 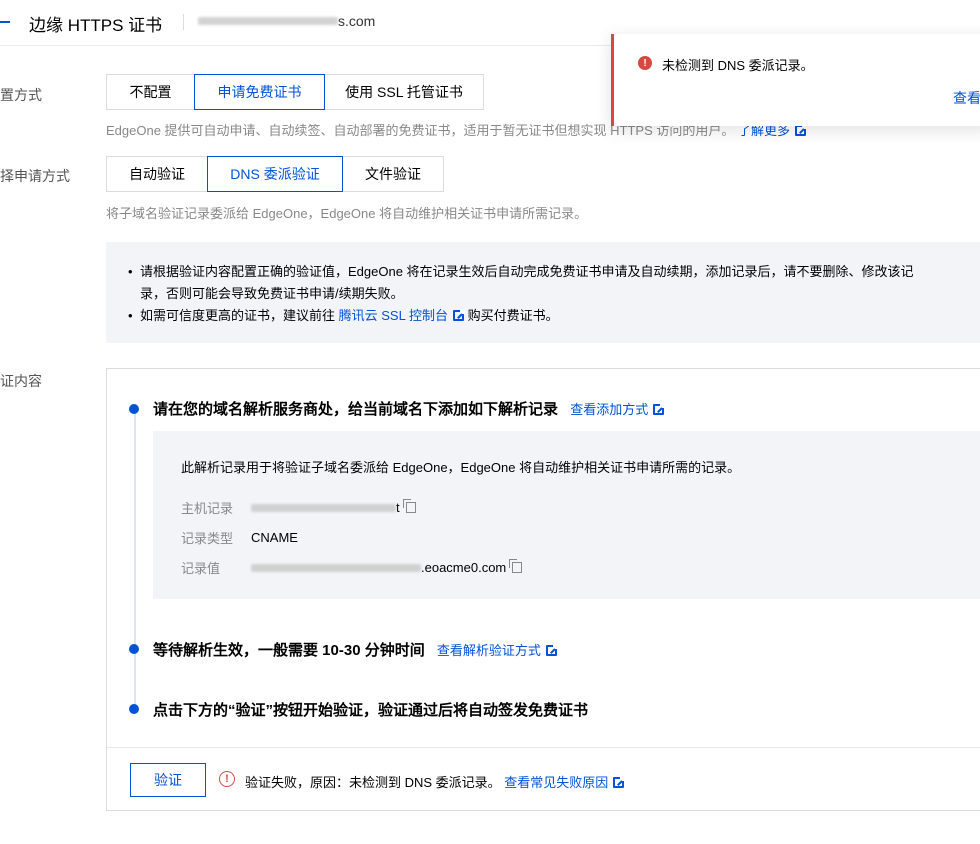 What do you see at coordinates (268, 21) in the screenshot?
I see `redacted-domain` at bounding box center [268, 21].